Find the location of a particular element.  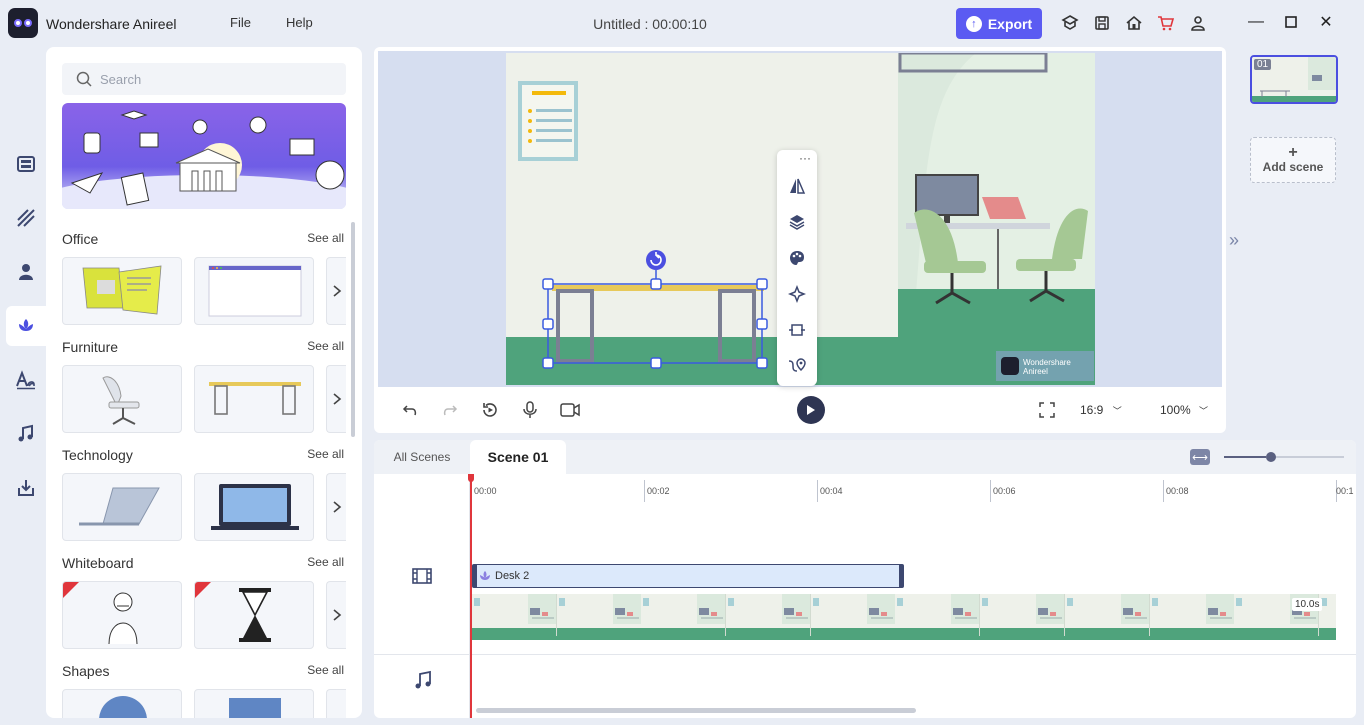

asset-hourglass is located at coordinates (254, 615).